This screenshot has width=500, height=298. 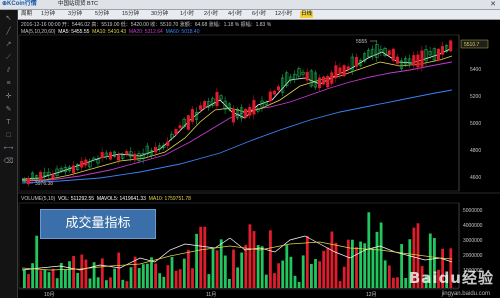 What do you see at coordinates (473, 241) in the screenshot?
I see `volume-tick: 3000000` at bounding box center [473, 241].